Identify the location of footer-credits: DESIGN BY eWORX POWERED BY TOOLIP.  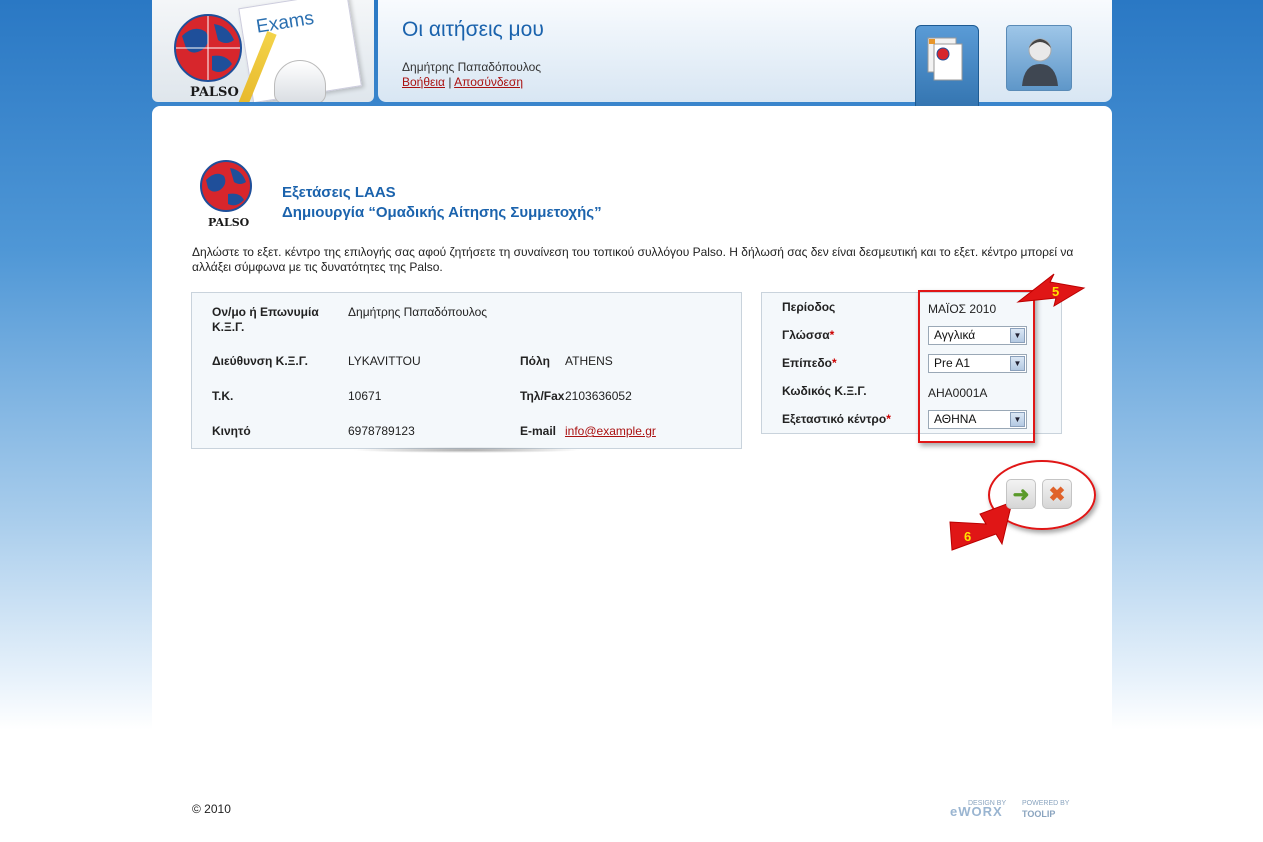
(1012, 811).